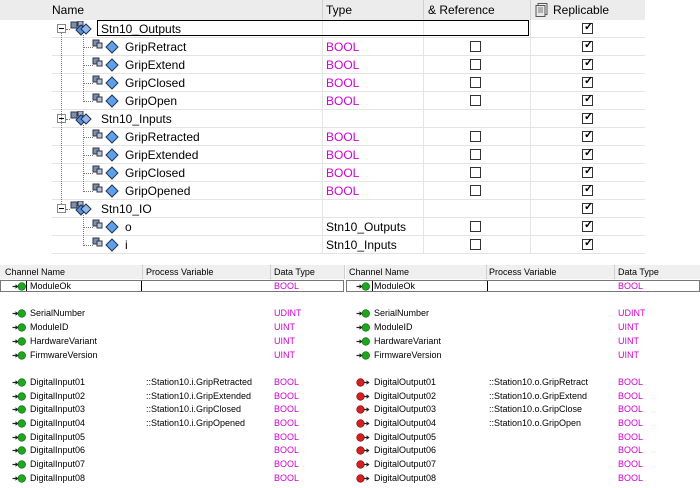 This screenshot has height=488, width=700. I want to click on tree-variable-row: GripRetract BOOL ✓, so click(322, 47).